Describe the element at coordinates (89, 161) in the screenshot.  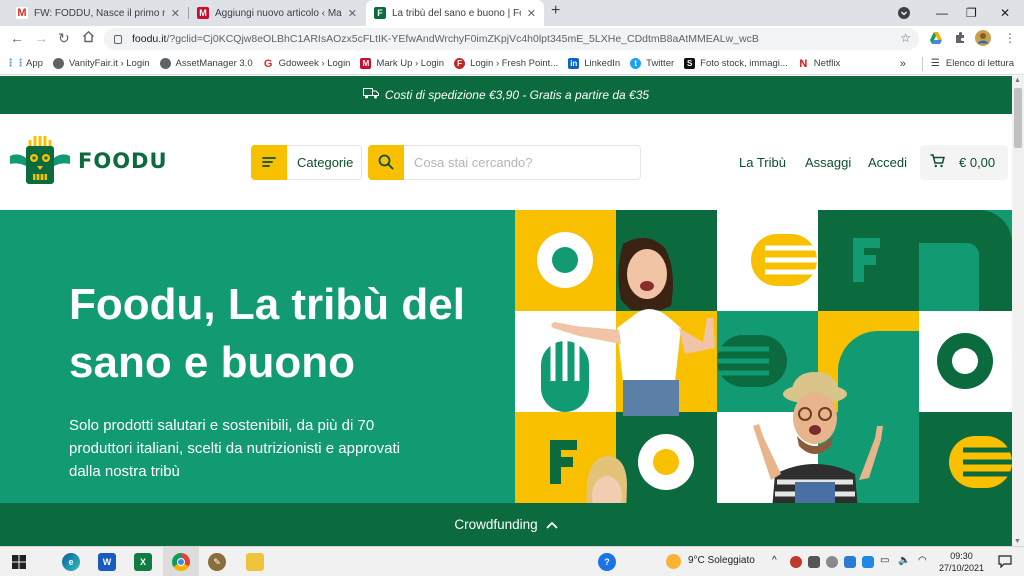
I see `site-logo: FOODU` at that location.